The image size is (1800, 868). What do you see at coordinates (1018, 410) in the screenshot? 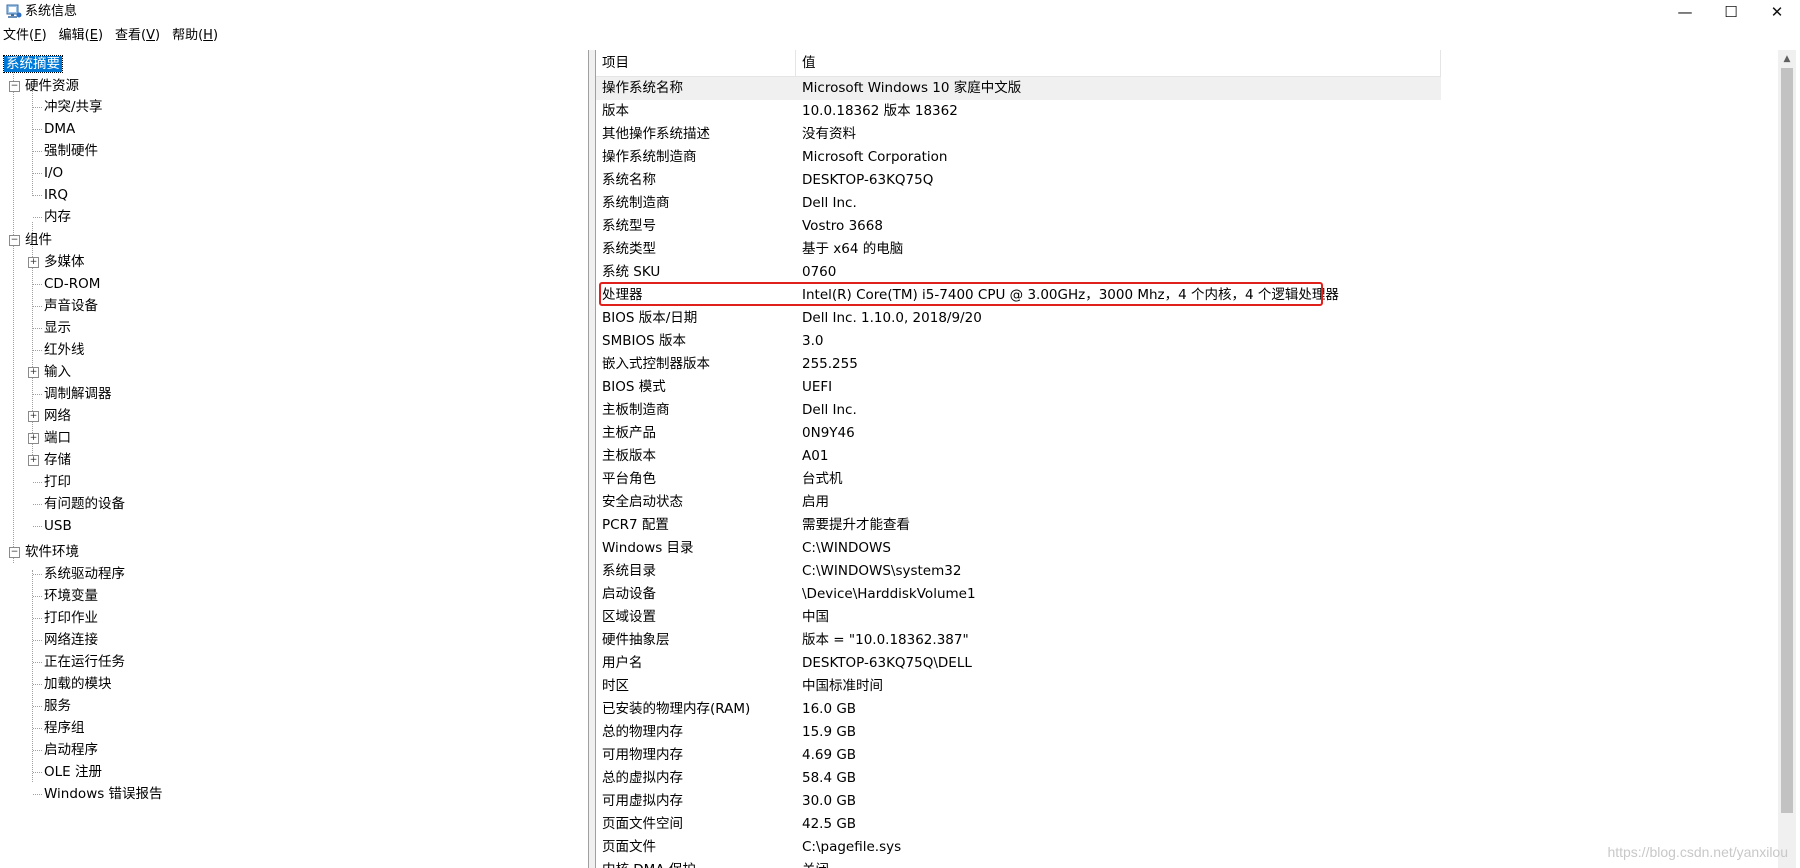
I see `table-row: 主板制造商 Dell Inc.` at bounding box center [1018, 410].